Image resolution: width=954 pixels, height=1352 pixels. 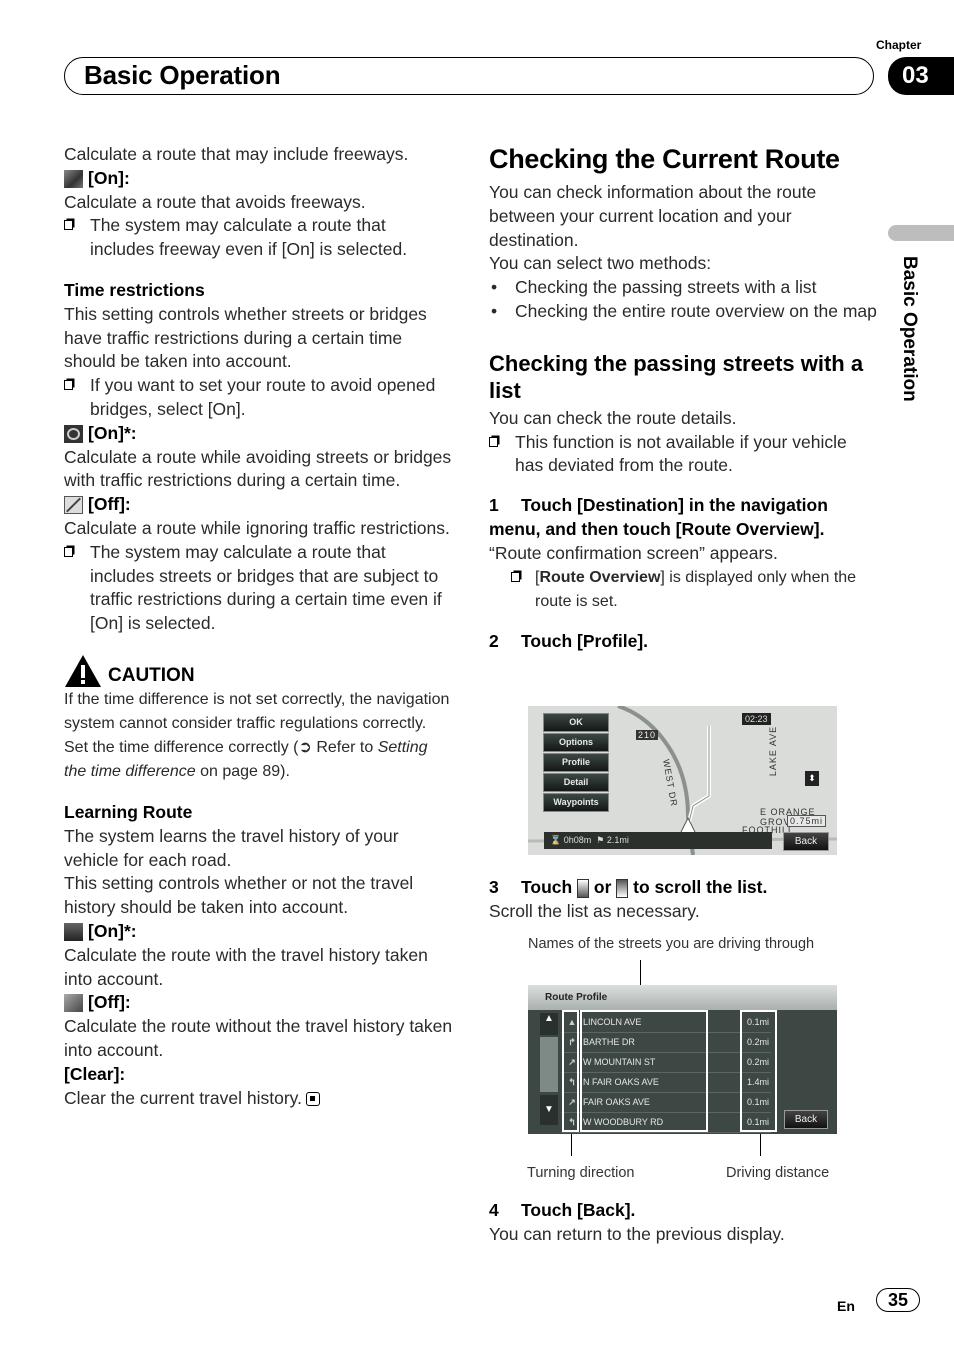 I want to click on caution-title: CAUTION, so click(x=151, y=676).